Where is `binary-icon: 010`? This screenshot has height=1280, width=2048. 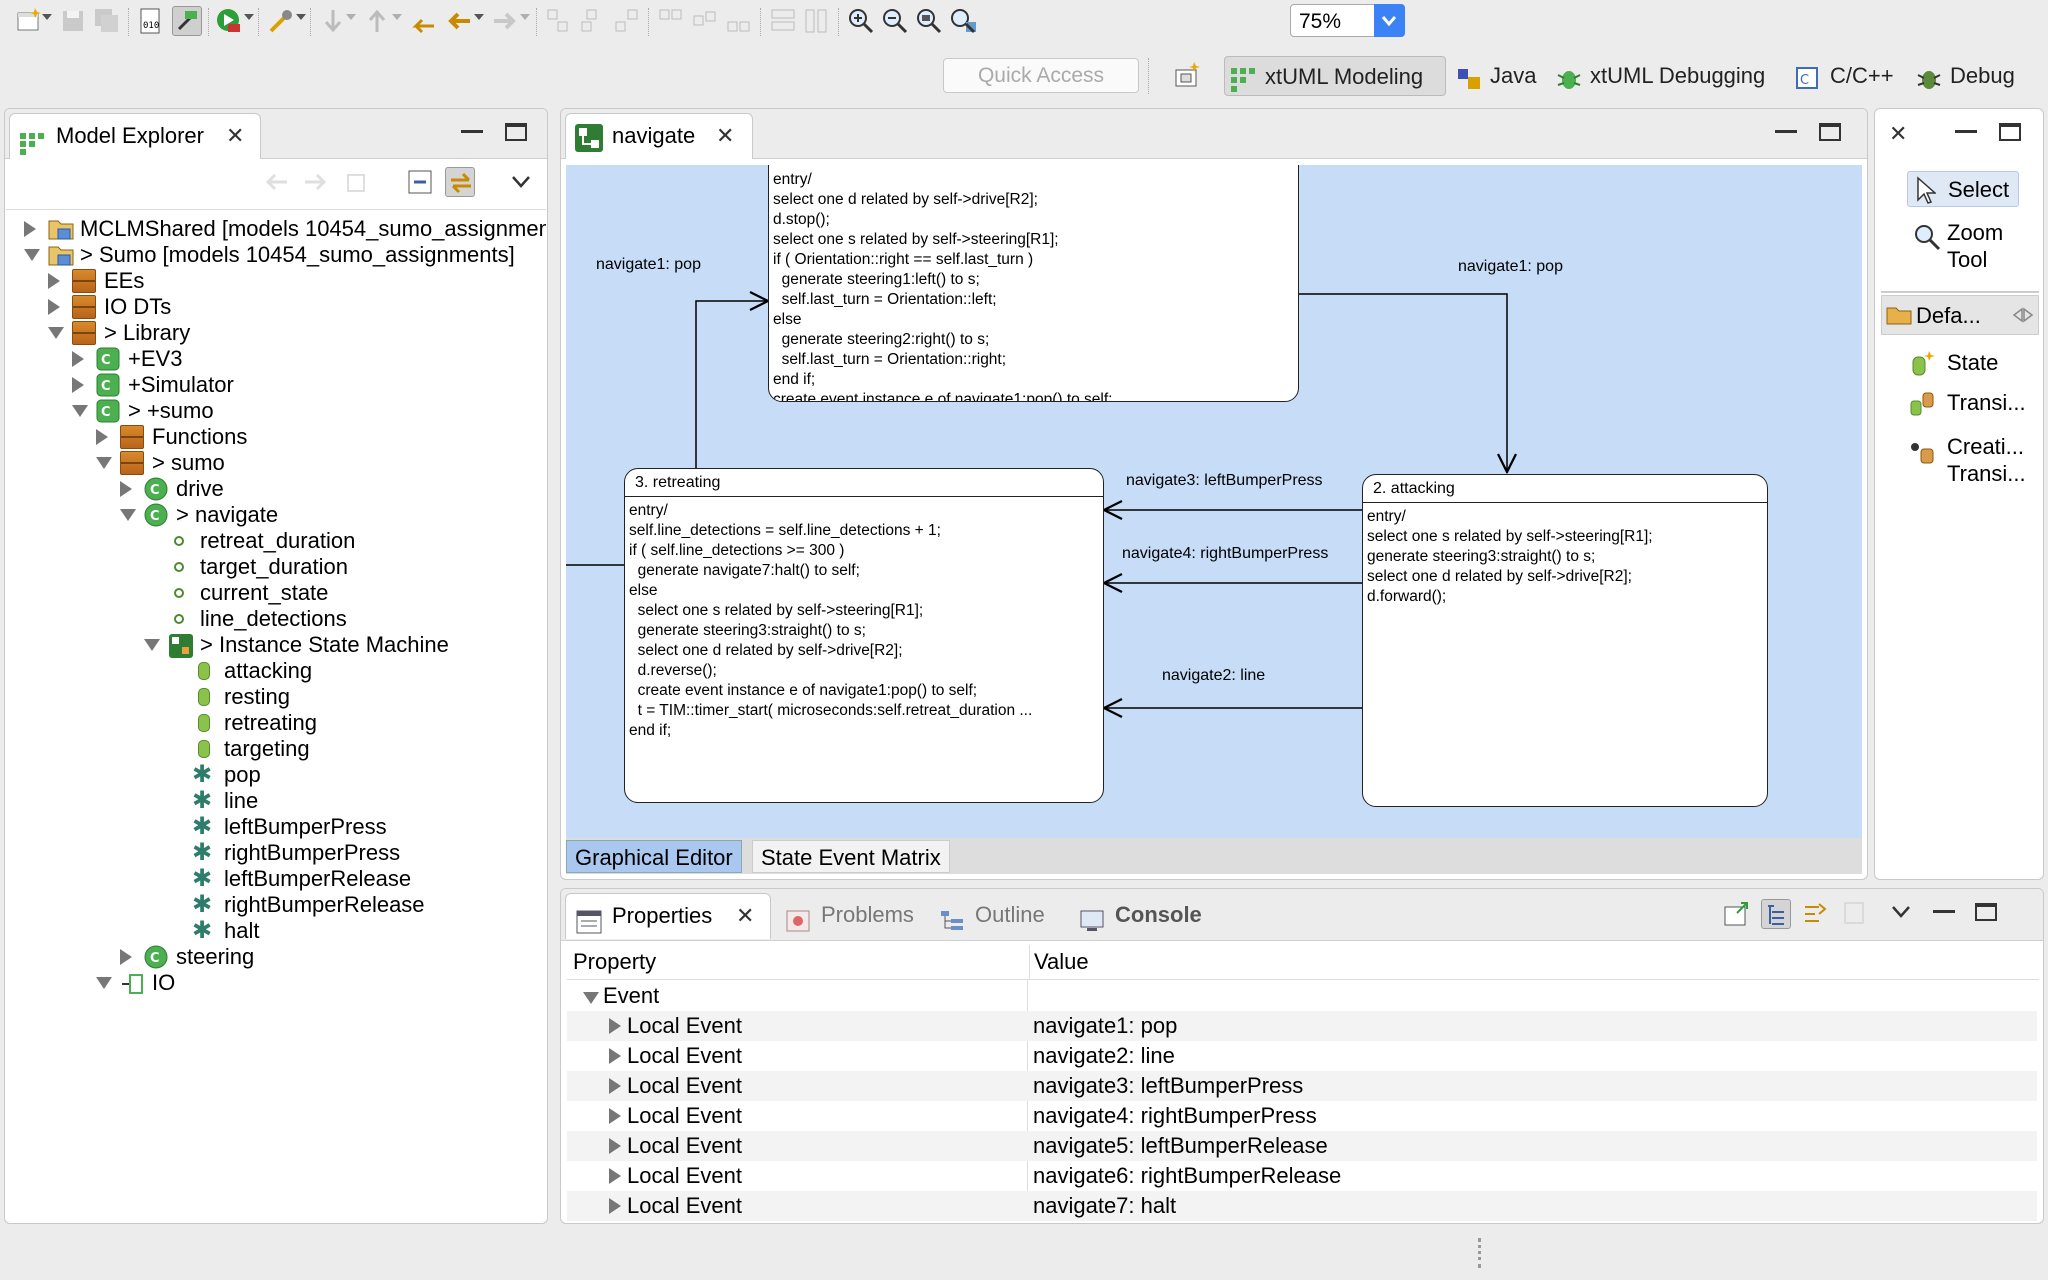 binary-icon: 010 is located at coordinates (151, 21).